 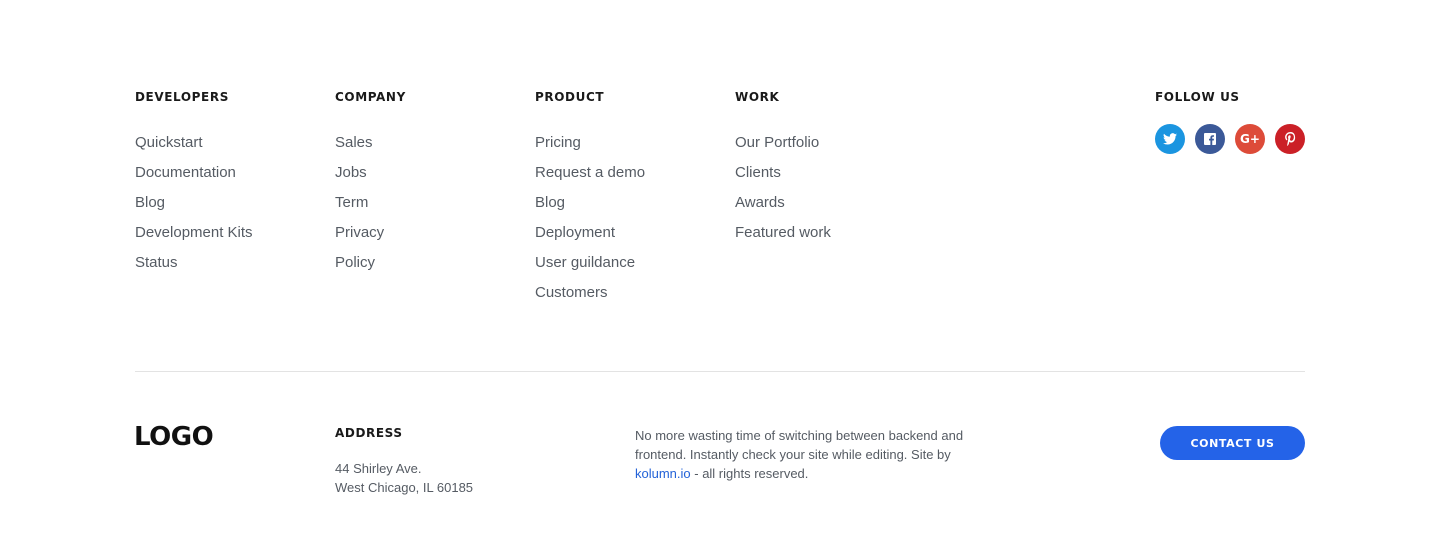 What do you see at coordinates (369, 433) in the screenshot?
I see `address-title: ADDRESS` at bounding box center [369, 433].